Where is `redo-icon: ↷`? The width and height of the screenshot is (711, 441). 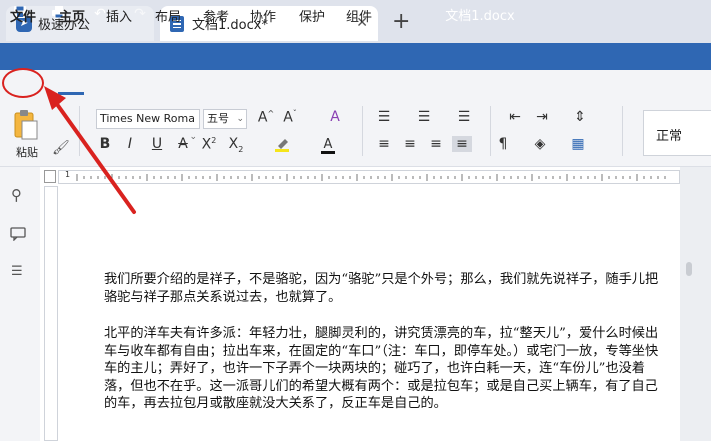
redo-icon: ↷ is located at coordinates (140, 14).